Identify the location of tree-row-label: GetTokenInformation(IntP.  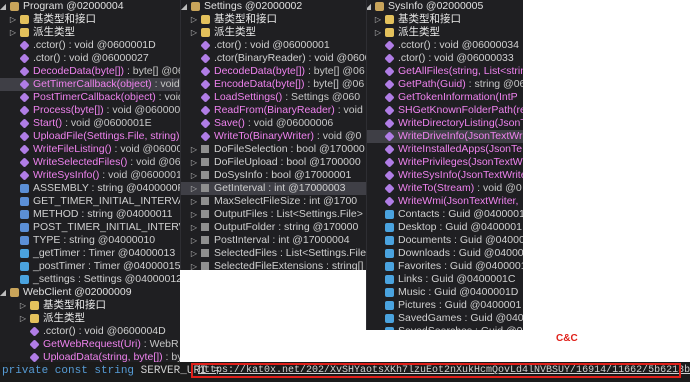
(458, 97).